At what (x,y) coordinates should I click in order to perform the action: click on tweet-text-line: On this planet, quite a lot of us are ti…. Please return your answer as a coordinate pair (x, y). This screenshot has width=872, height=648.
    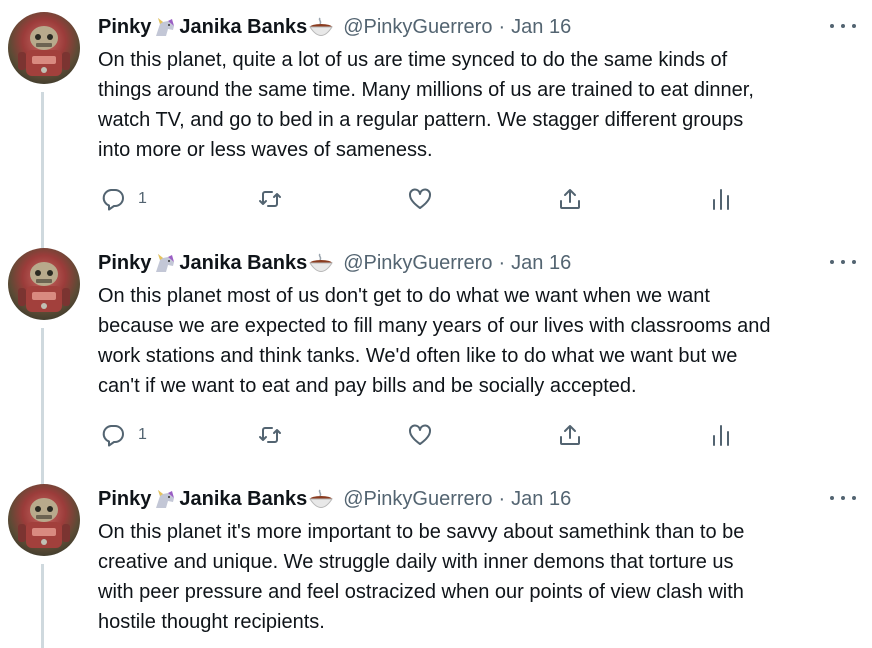
    Looking at the image, I should click on (413, 60).